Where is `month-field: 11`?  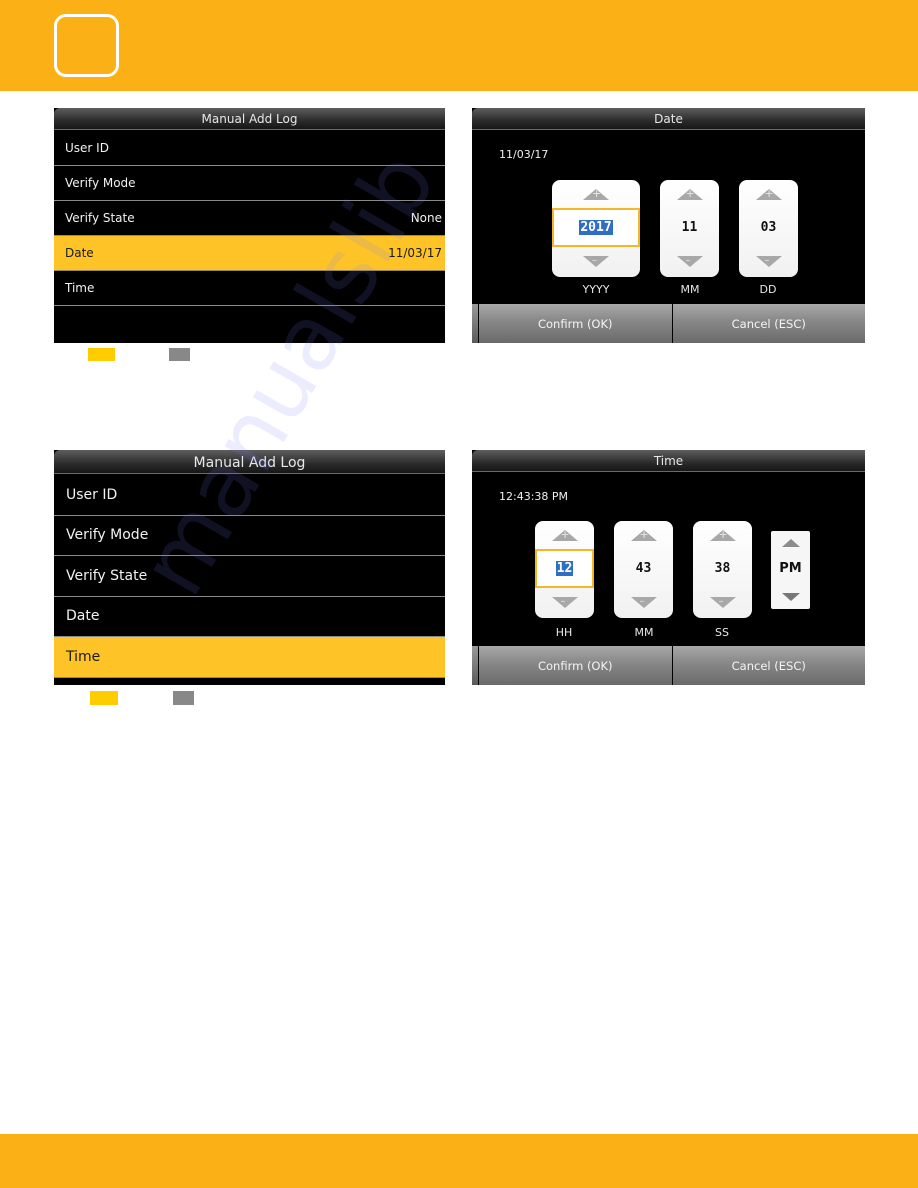 month-field: 11 is located at coordinates (689, 227).